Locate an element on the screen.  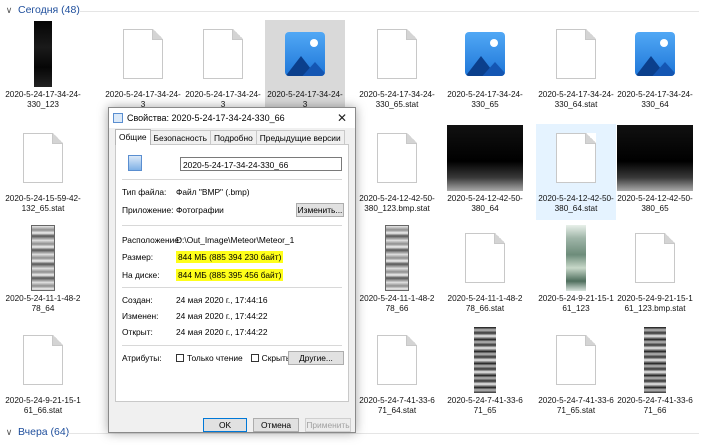
file-name-field: 2020-5-24-17-34-24-330_66 is located at coordinates (261, 164).